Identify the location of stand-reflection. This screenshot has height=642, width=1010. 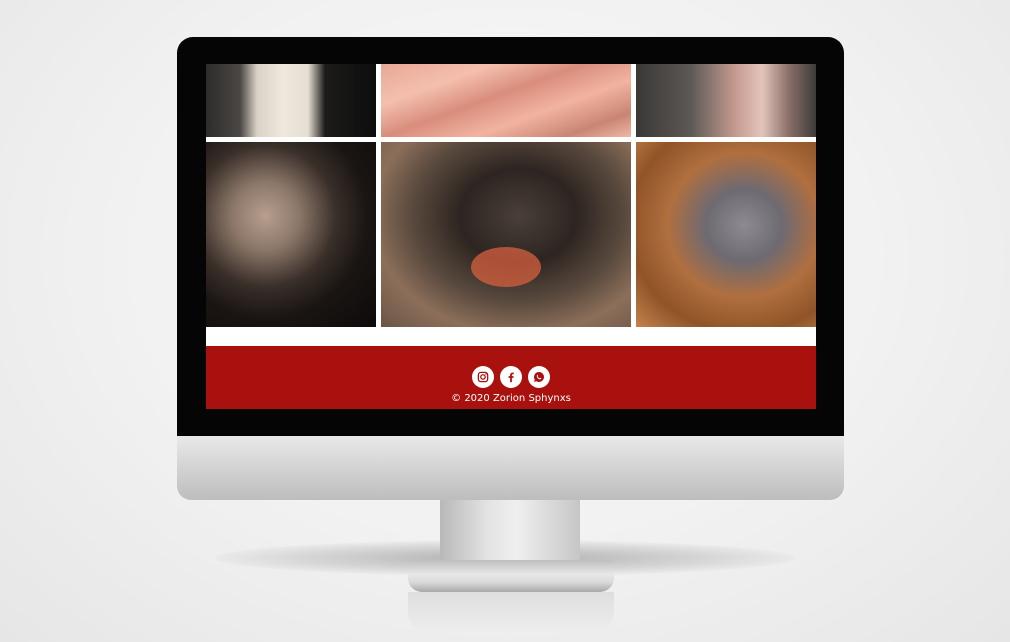
(511, 612).